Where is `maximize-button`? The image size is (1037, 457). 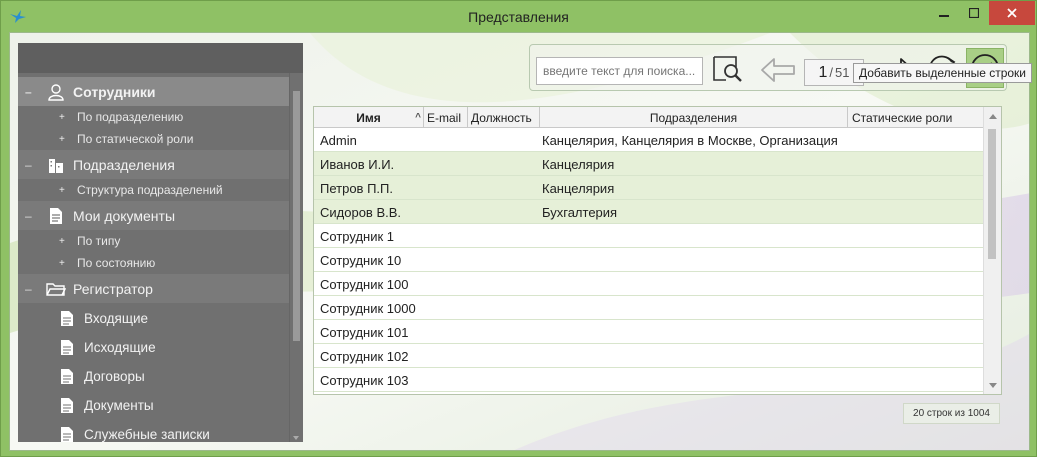
maximize-button is located at coordinates (974, 13).